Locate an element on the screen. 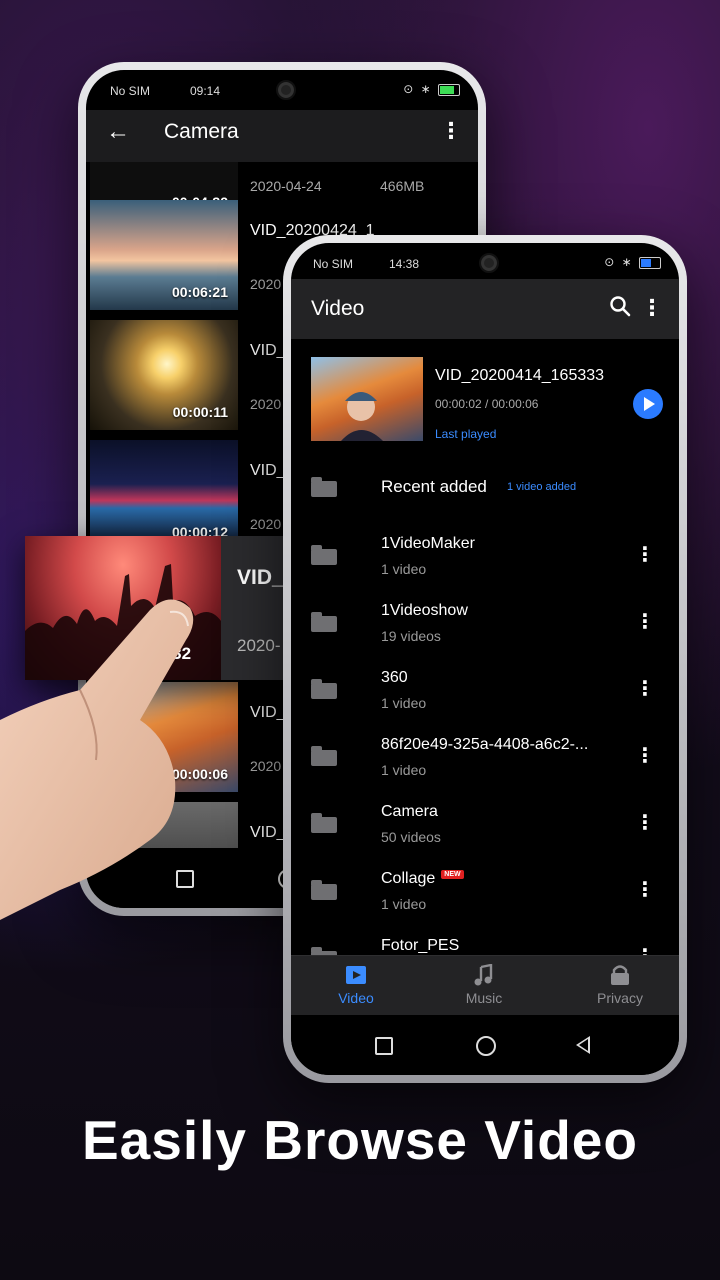  recent-added-label: Recent added is located at coordinates (434, 486).